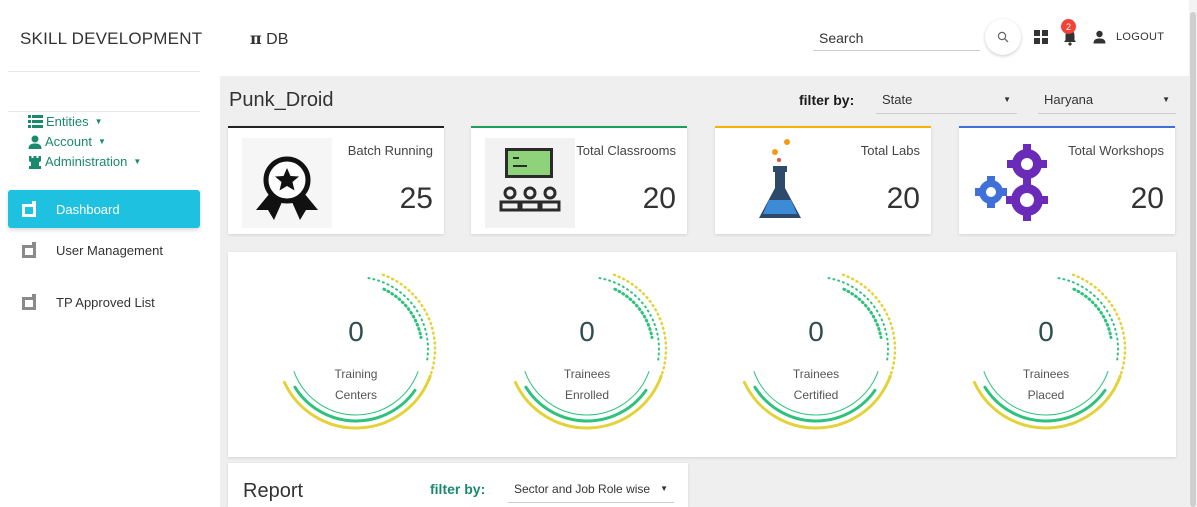 Image resolution: width=1197 pixels, height=507 pixels. I want to click on person-icon, so click(35, 142).